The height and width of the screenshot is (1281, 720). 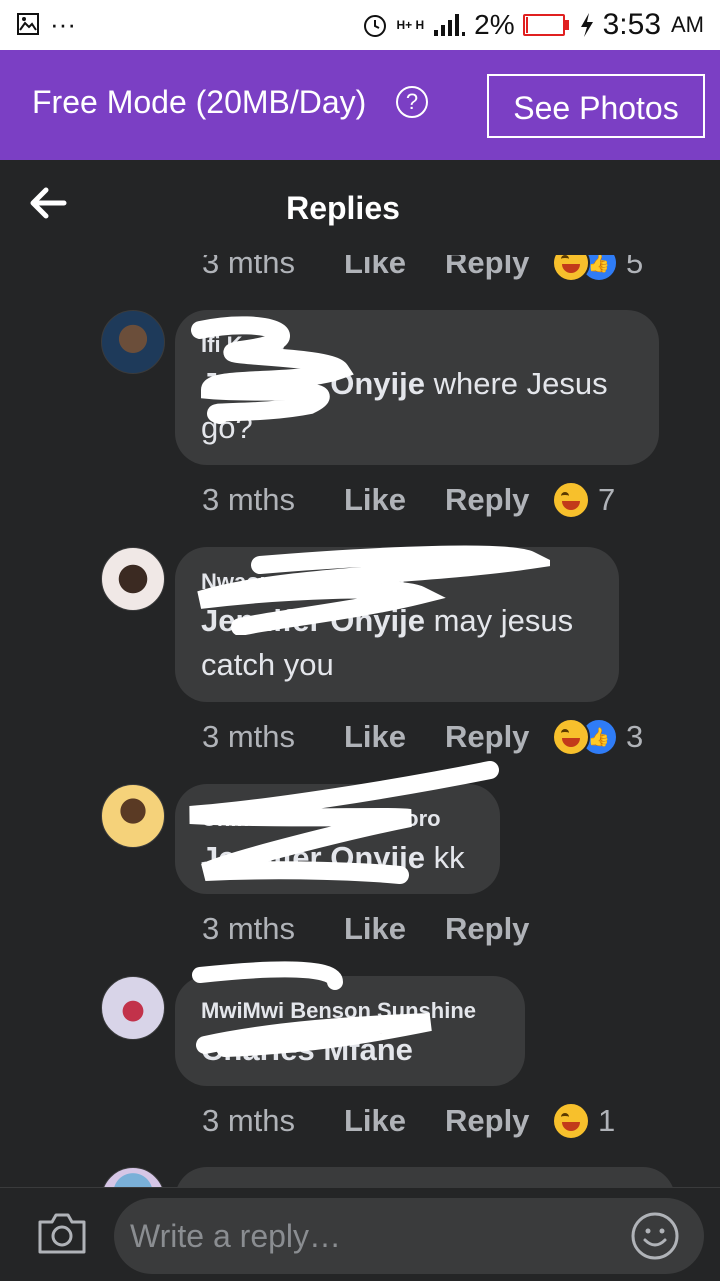 I want to click on clock-ampm: AM, so click(x=687, y=24).